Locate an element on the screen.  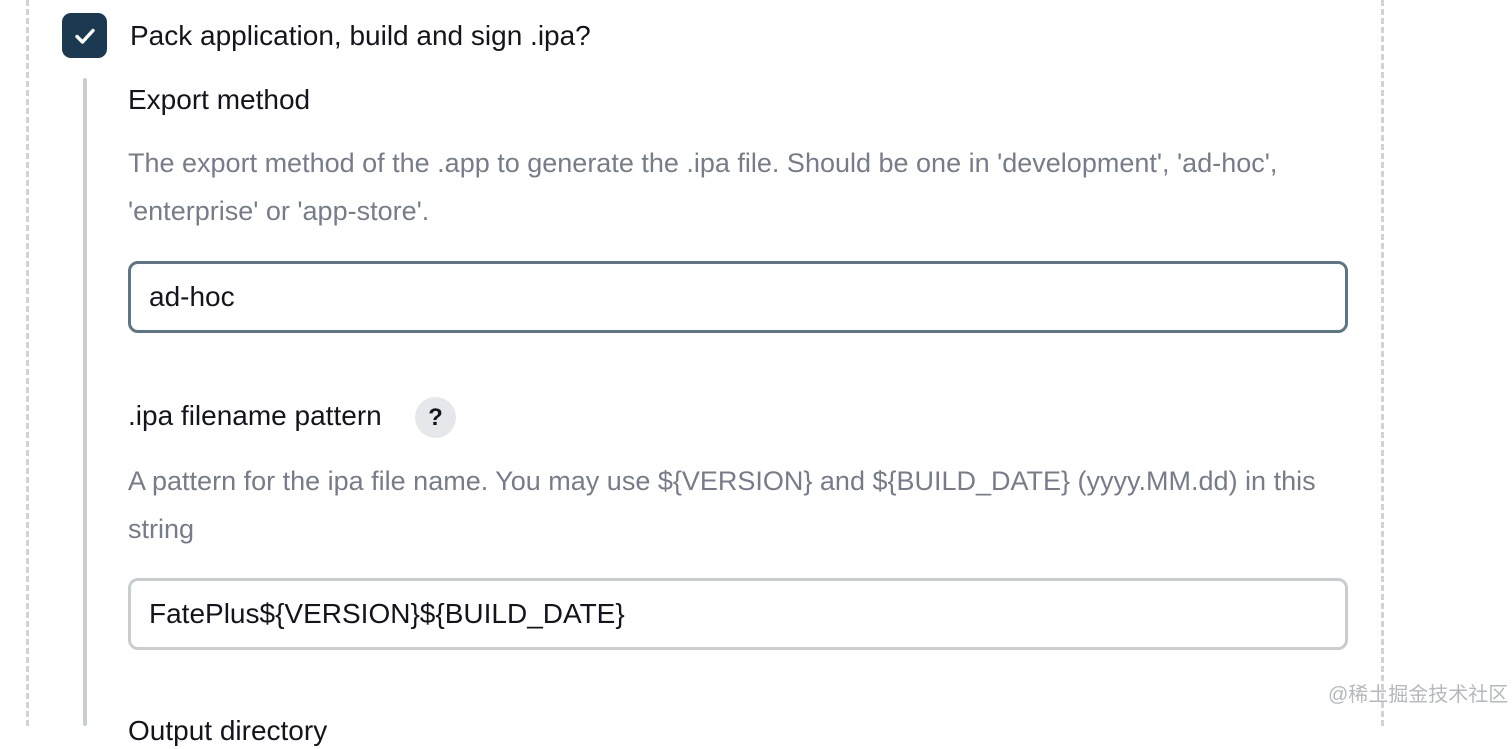
pack-checkbox is located at coordinates (84, 35).